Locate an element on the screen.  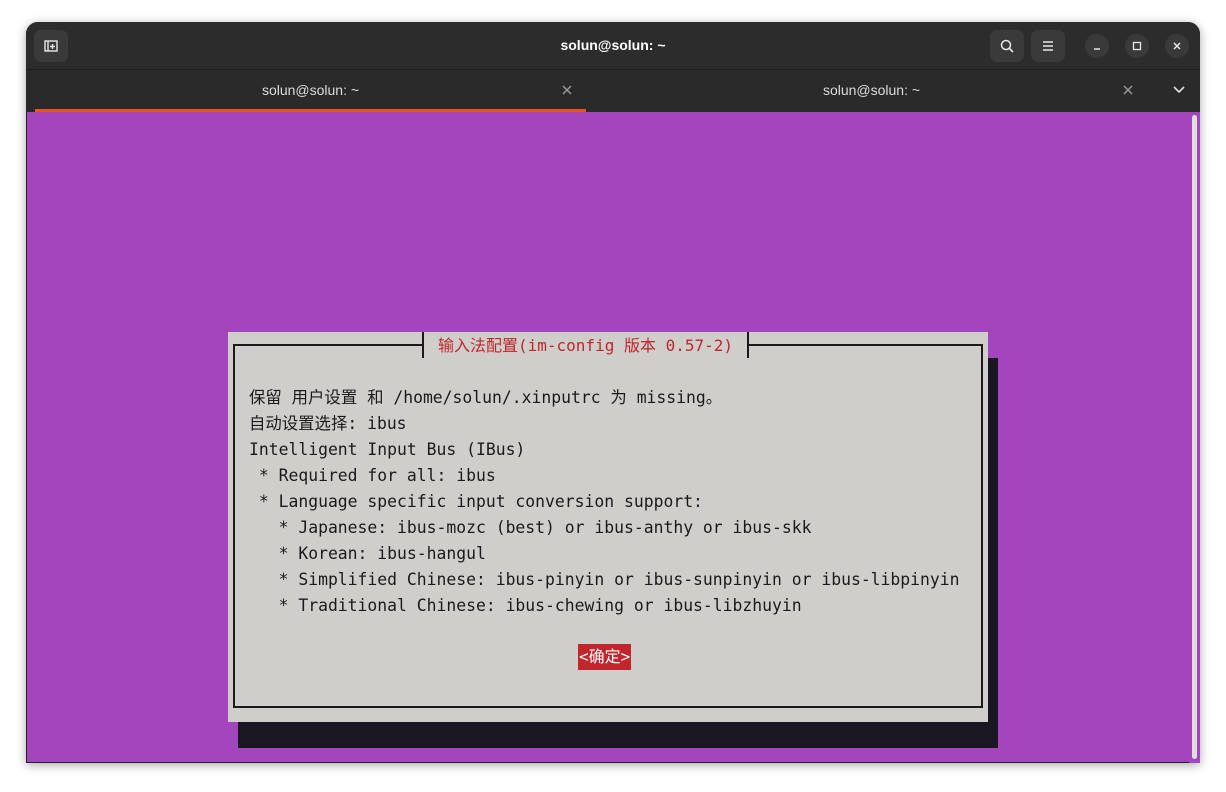
message-line: Intelligent Input Bus (IBus) is located at coordinates (387, 449).